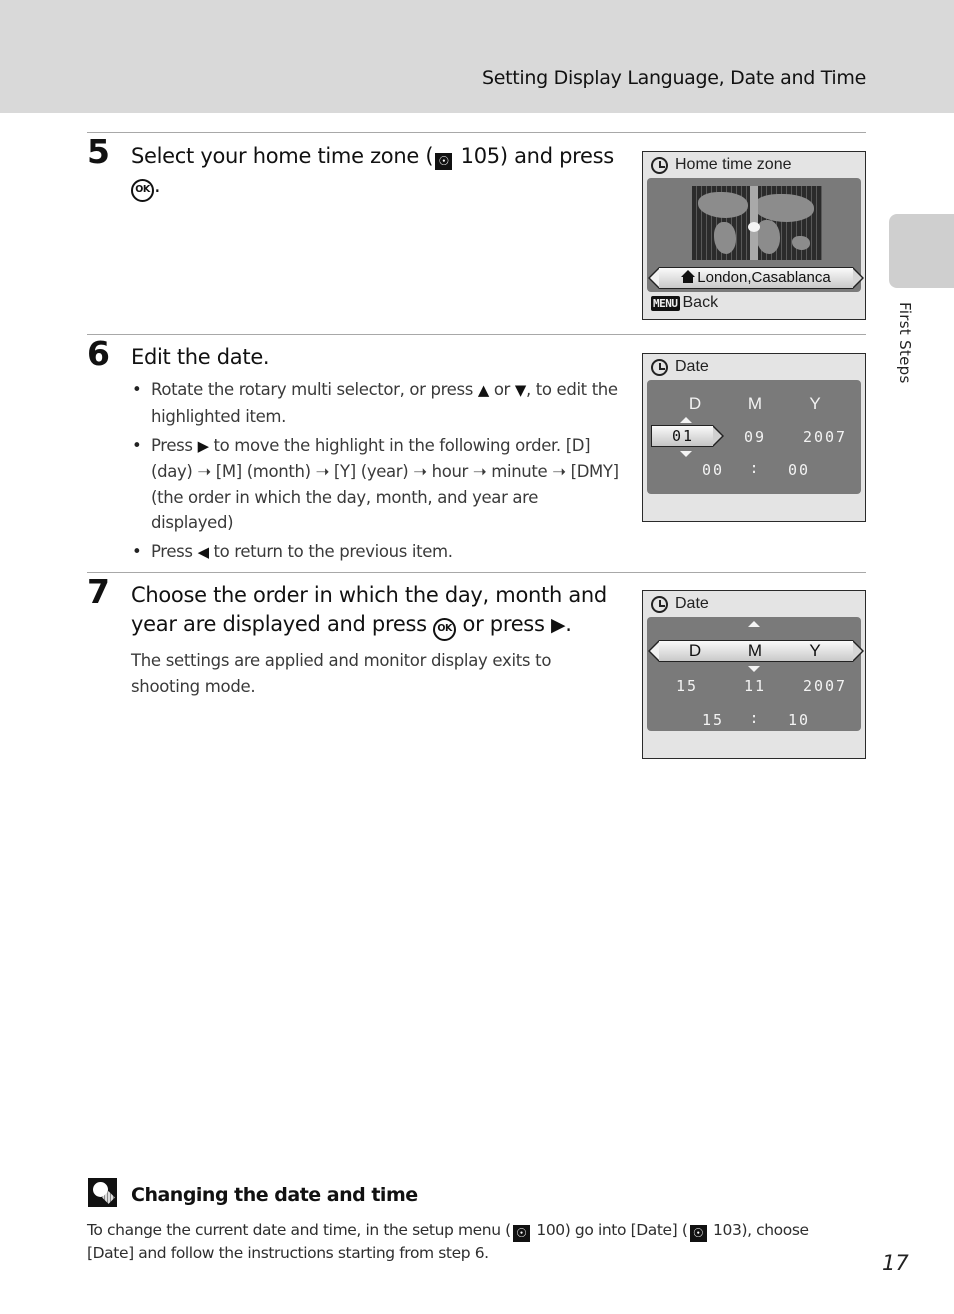 This screenshot has height=1314, width=954. I want to click on screen-title: Home time zone, so click(733, 164).